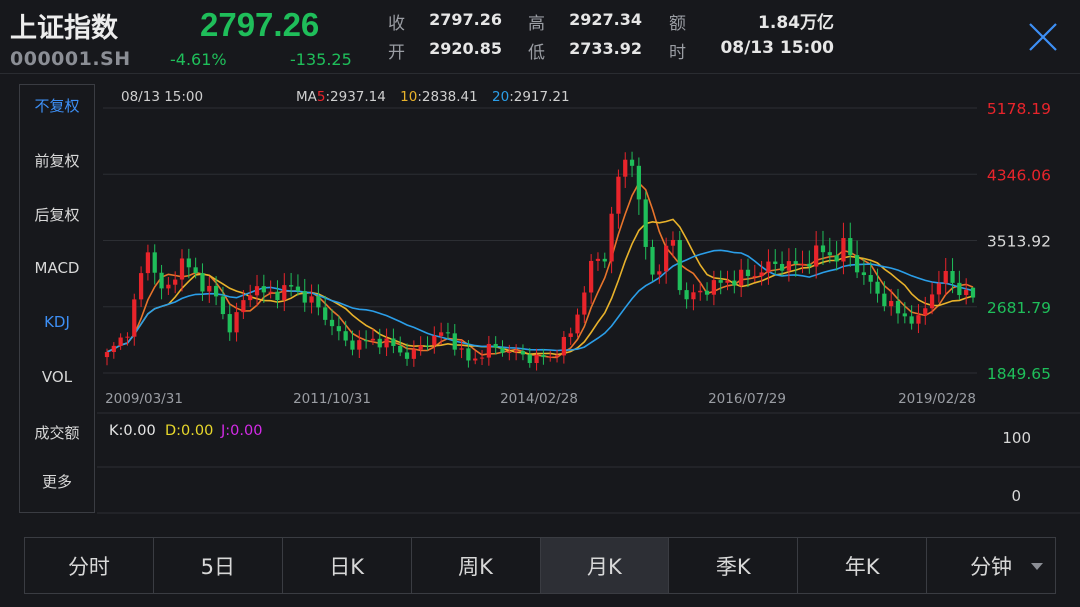 The width and height of the screenshot is (1080, 607). What do you see at coordinates (539, 97) in the screenshot?
I see `ma20-value: :2917.21` at bounding box center [539, 97].